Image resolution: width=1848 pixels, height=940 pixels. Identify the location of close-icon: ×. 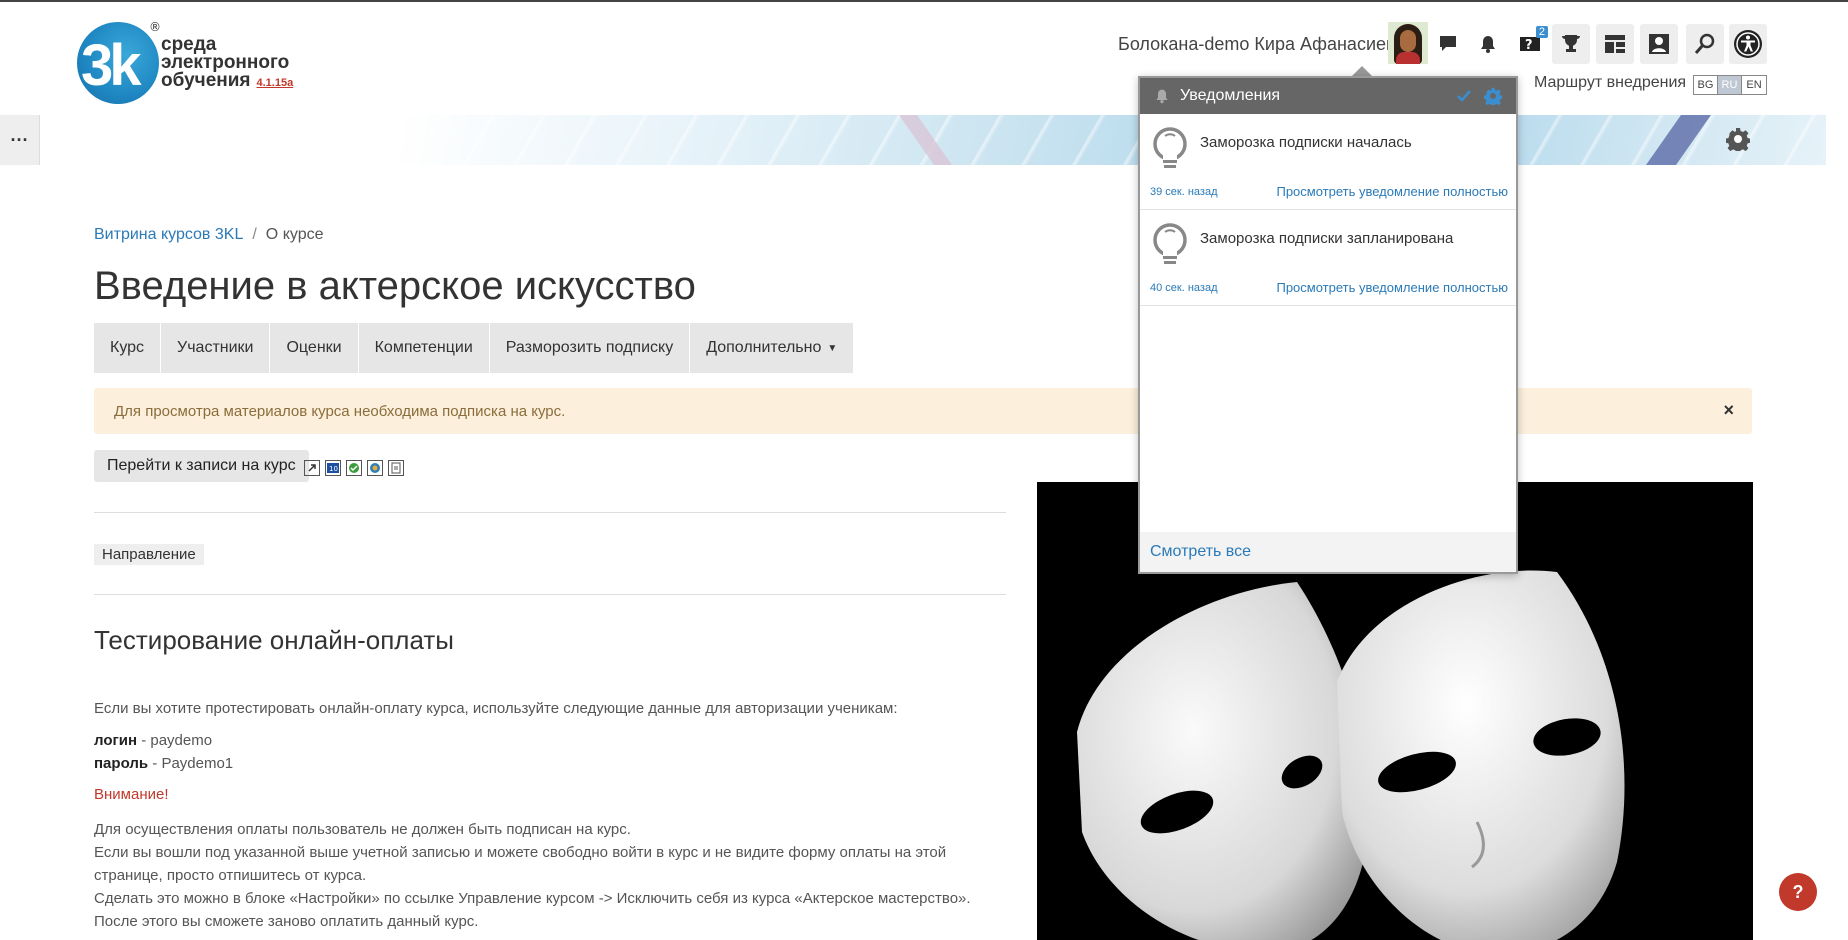
(1728, 410).